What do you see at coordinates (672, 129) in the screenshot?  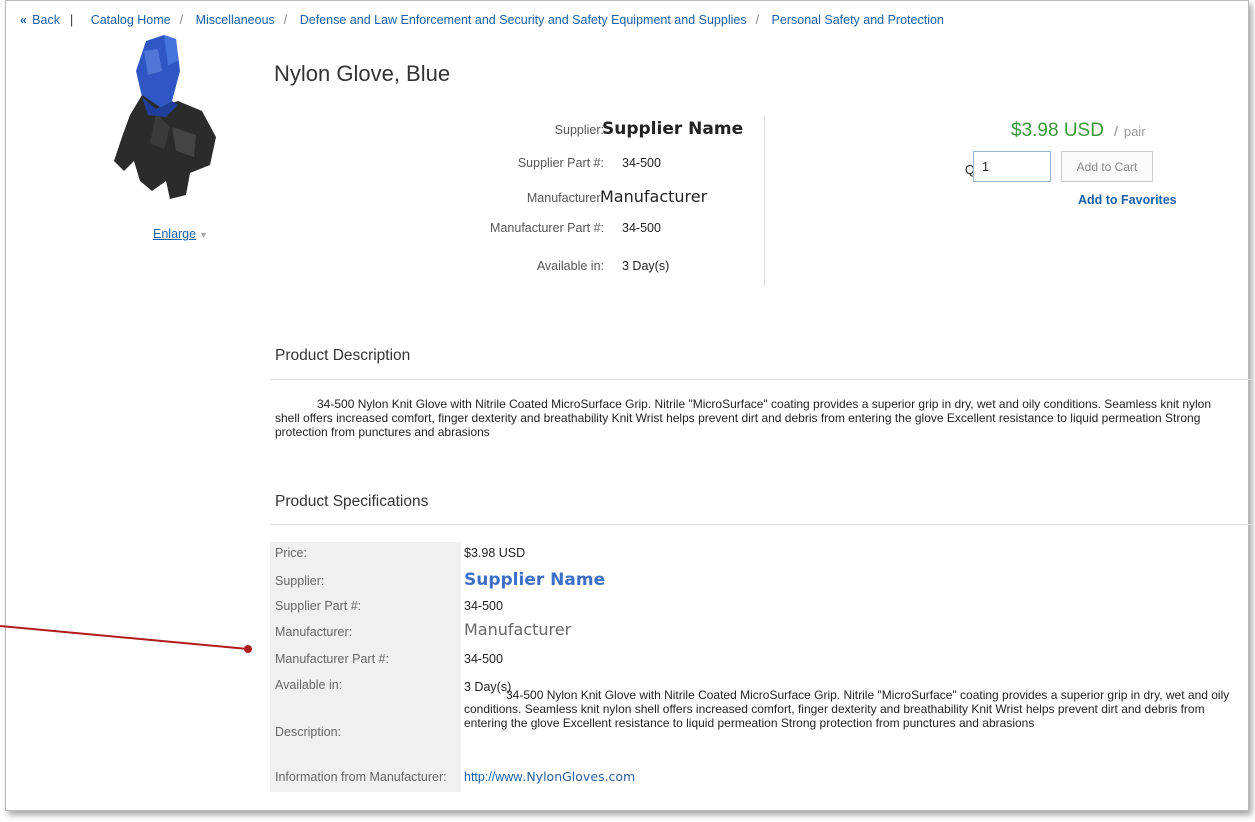 I see `info-supplier-value: Supplier Name` at bounding box center [672, 129].